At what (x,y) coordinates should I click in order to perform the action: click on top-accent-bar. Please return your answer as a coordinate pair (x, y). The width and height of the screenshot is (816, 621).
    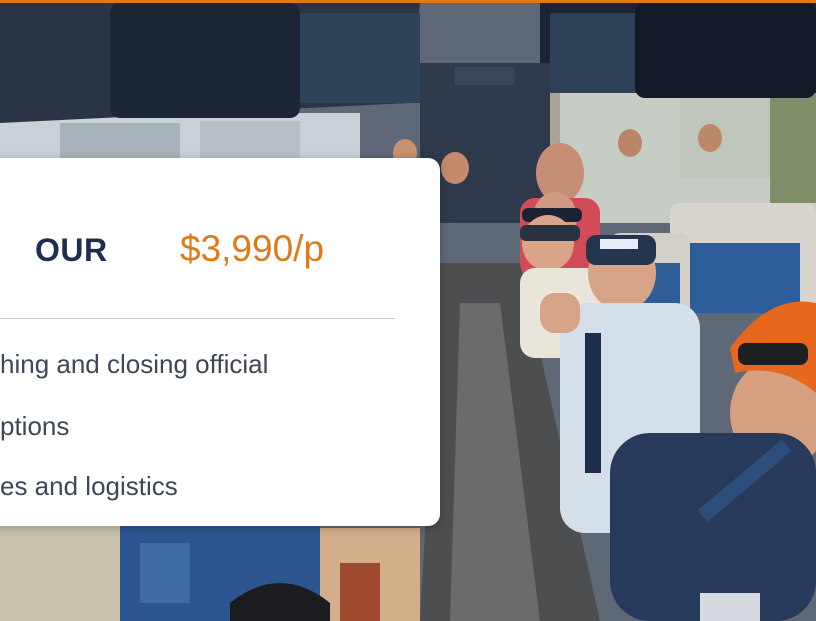
    Looking at the image, I should click on (408, 1).